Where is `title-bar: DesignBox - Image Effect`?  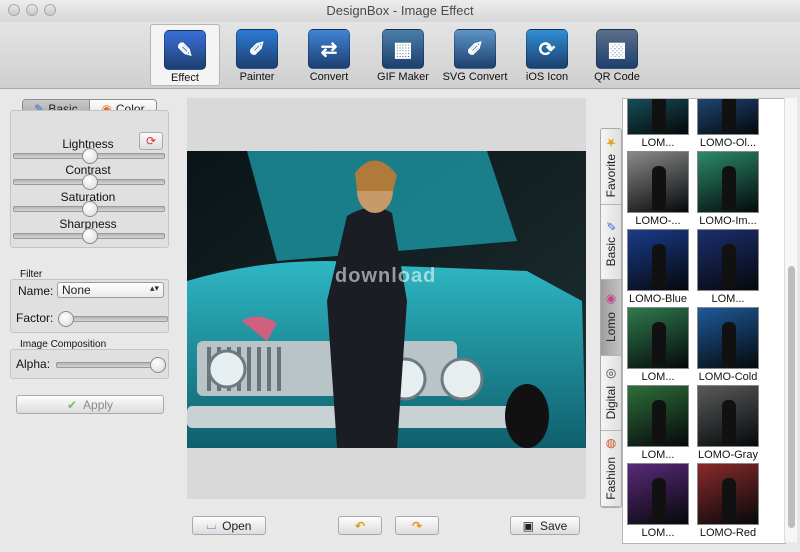
title-bar: DesignBox - Image Effect is located at coordinates (400, 11).